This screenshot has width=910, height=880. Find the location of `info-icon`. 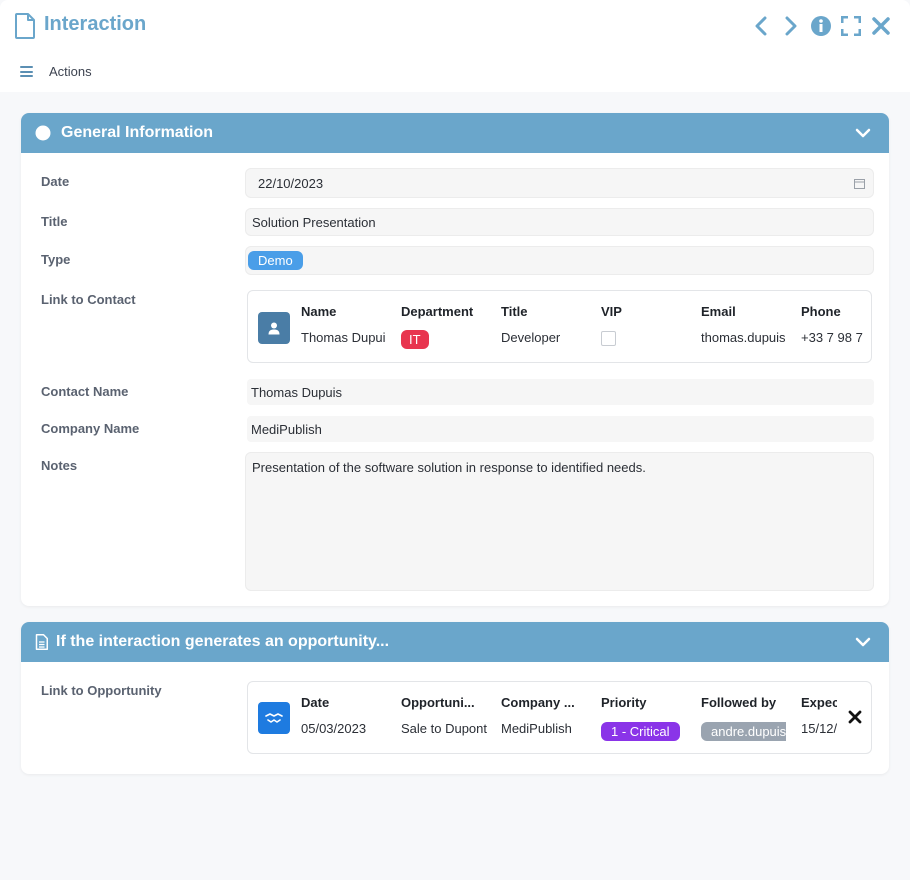

info-icon is located at coordinates (821, 26).